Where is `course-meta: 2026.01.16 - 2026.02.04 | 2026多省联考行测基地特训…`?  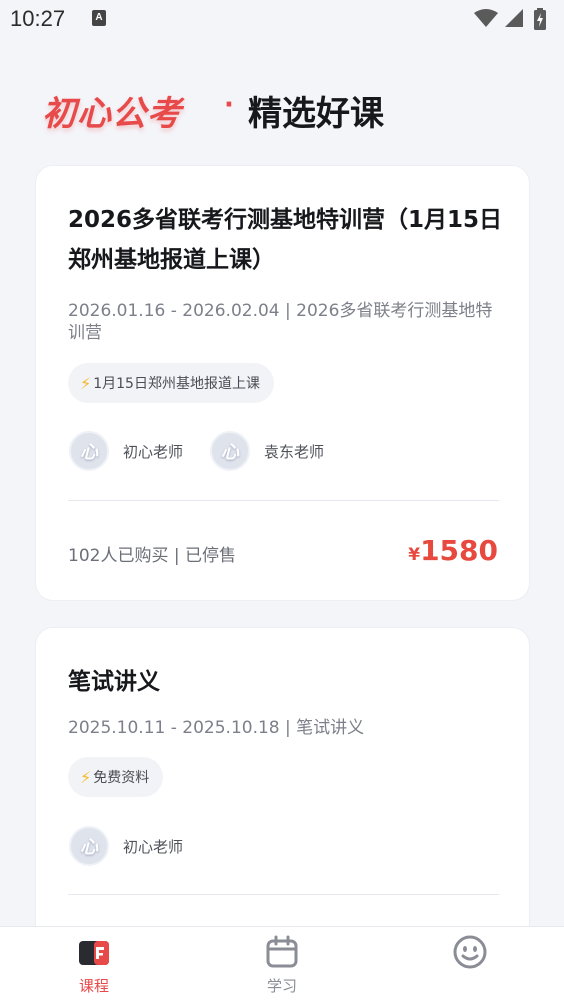
course-meta: 2026.01.16 - 2026.02.04 | 2026多省联考行测基地特训… is located at coordinates (280, 322).